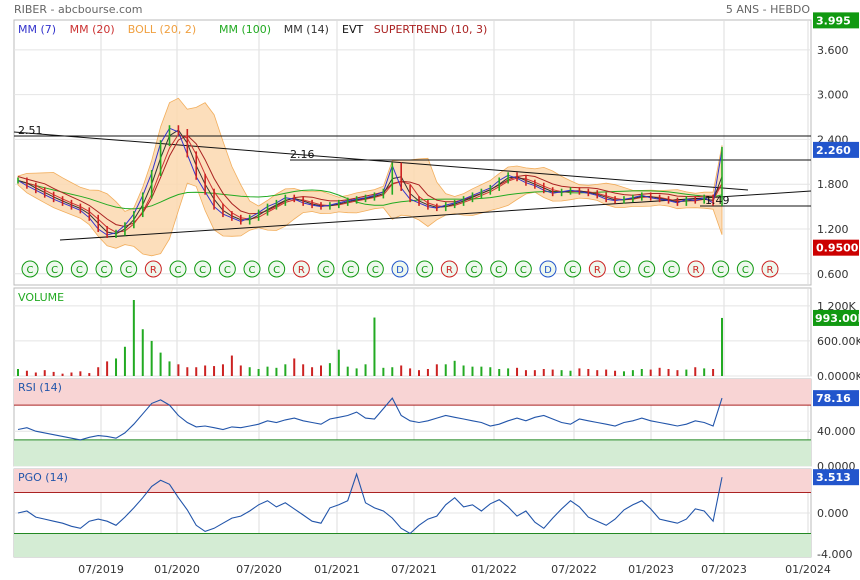 This screenshot has width=860, height=580. What do you see at coordinates (412, 452) in the screenshot?
I see `rsi-oversold-zone` at bounding box center [412, 452].